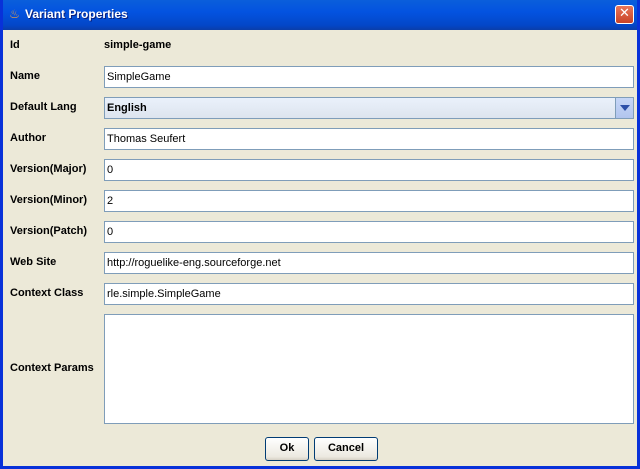 This screenshot has width=640, height=469. Describe the element at coordinates (320, 46) in the screenshot. I see `id-row: Id simple-game` at that location.